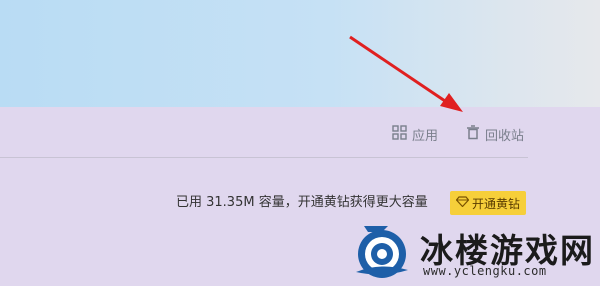  I want to click on recycle-bin-button: 回收站, so click(495, 134).